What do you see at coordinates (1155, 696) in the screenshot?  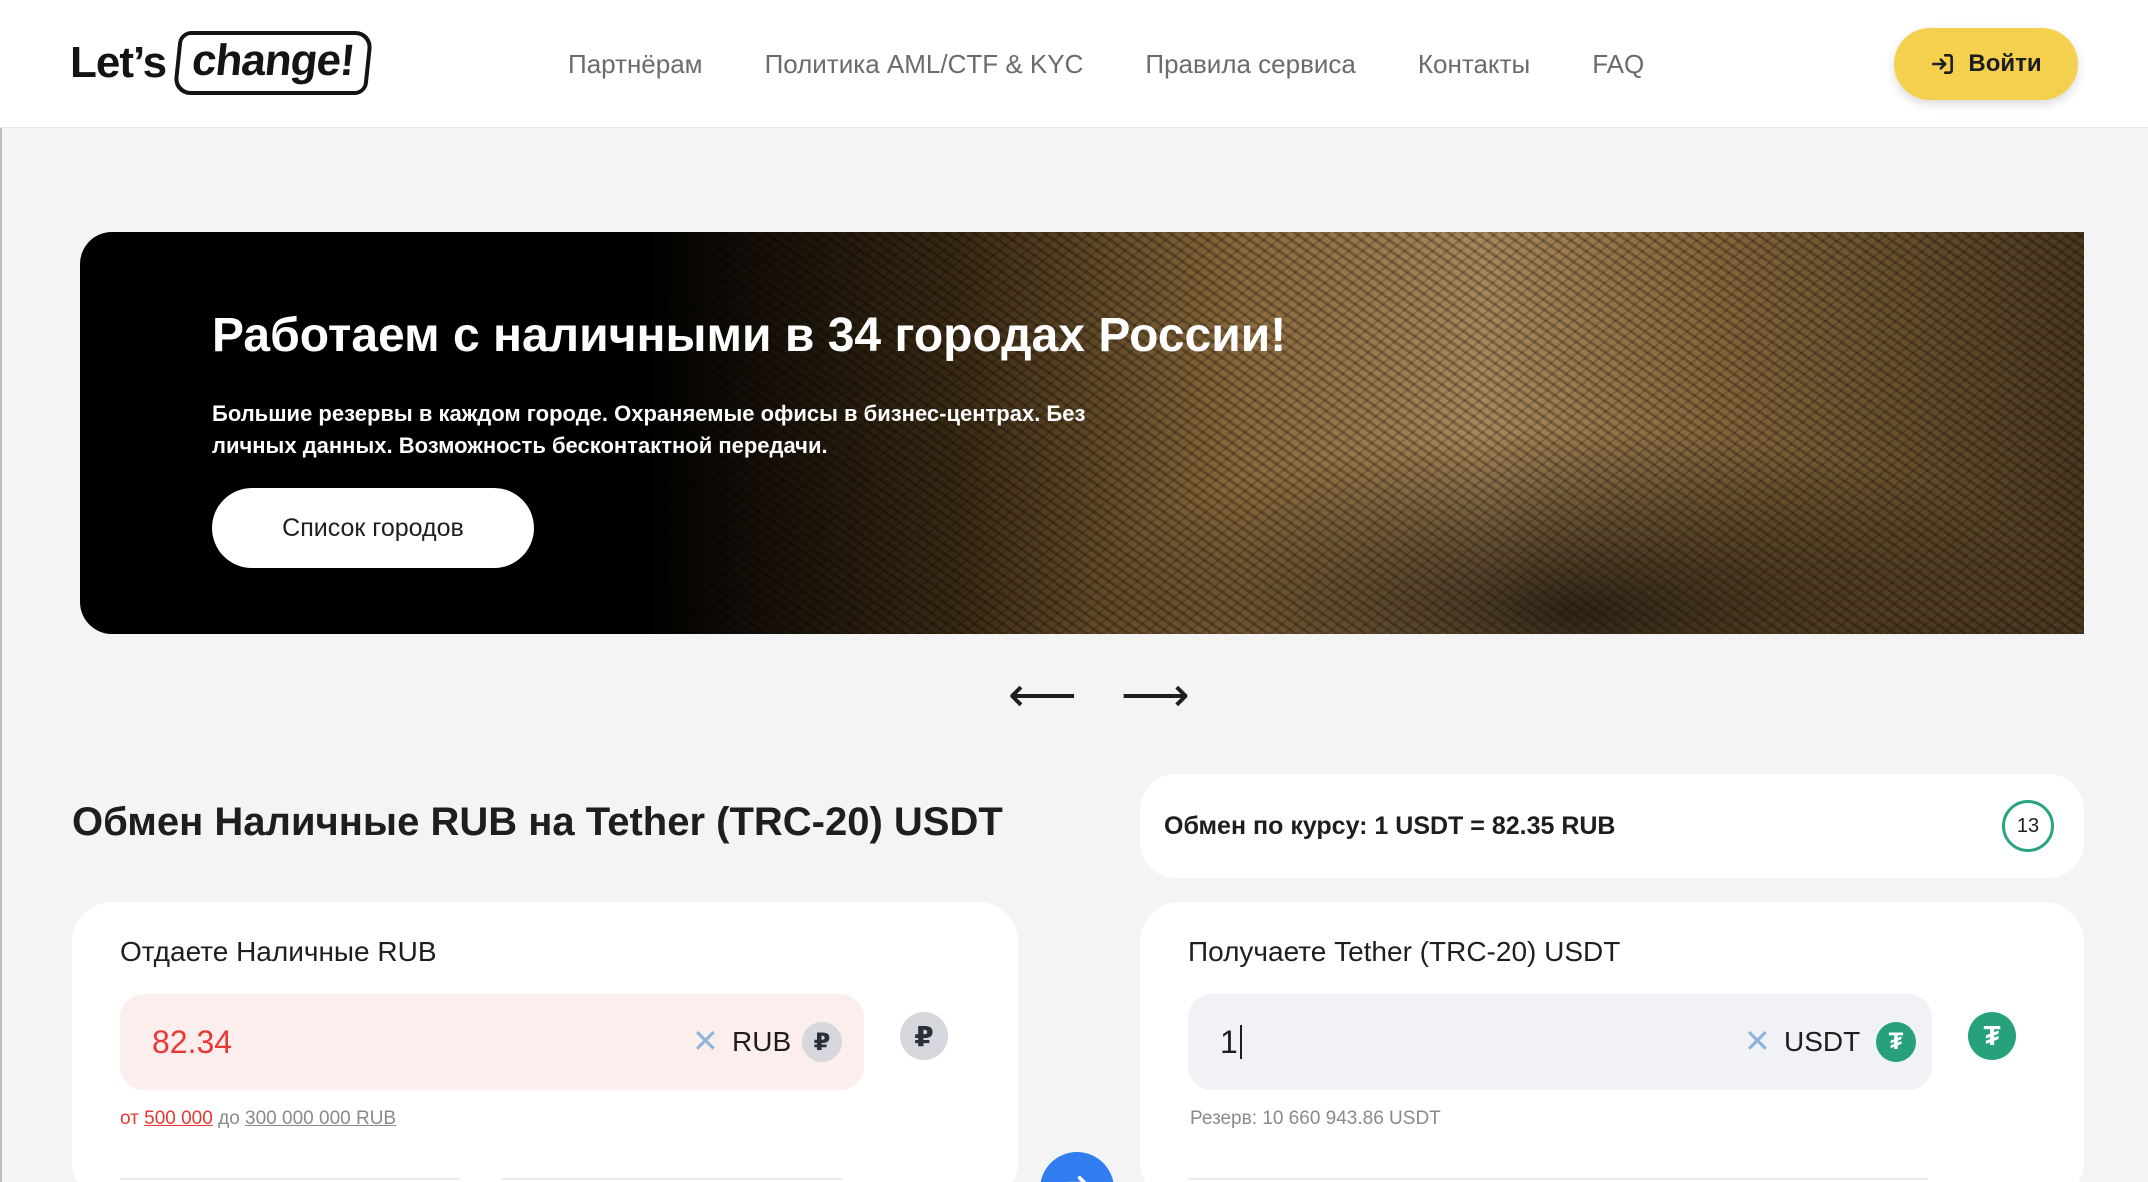 I see `arrow-right-icon: ⟶` at bounding box center [1155, 696].